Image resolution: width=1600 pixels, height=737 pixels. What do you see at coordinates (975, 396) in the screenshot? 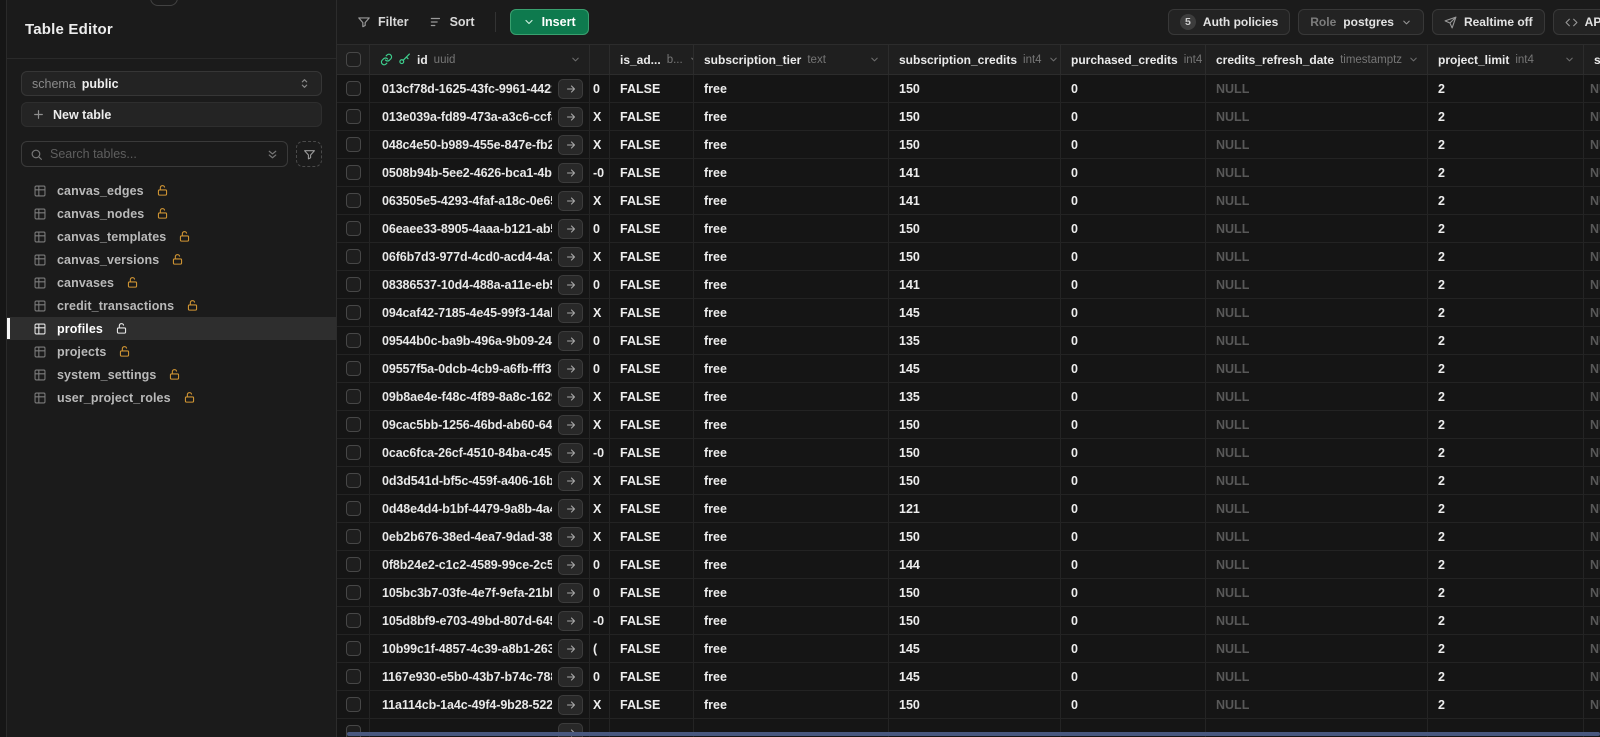
I see `subscription-credits-cell: 135` at bounding box center [975, 396].